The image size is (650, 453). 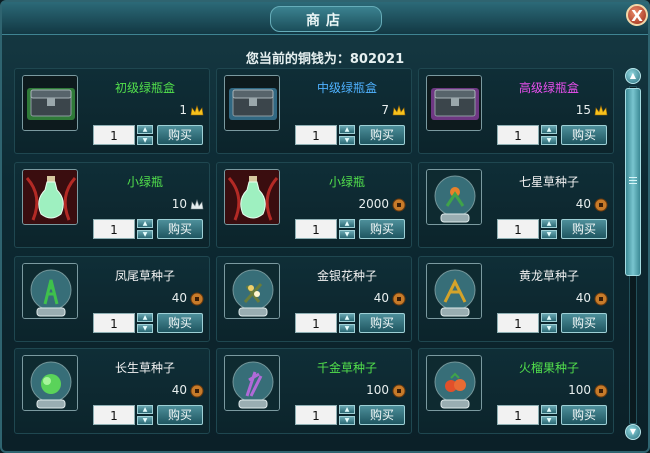 What do you see at coordinates (516, 299) in the screenshot?
I see `shop-item-slot: 黄龙草种子 40 1 ▲ ▼ 购买` at bounding box center [516, 299].